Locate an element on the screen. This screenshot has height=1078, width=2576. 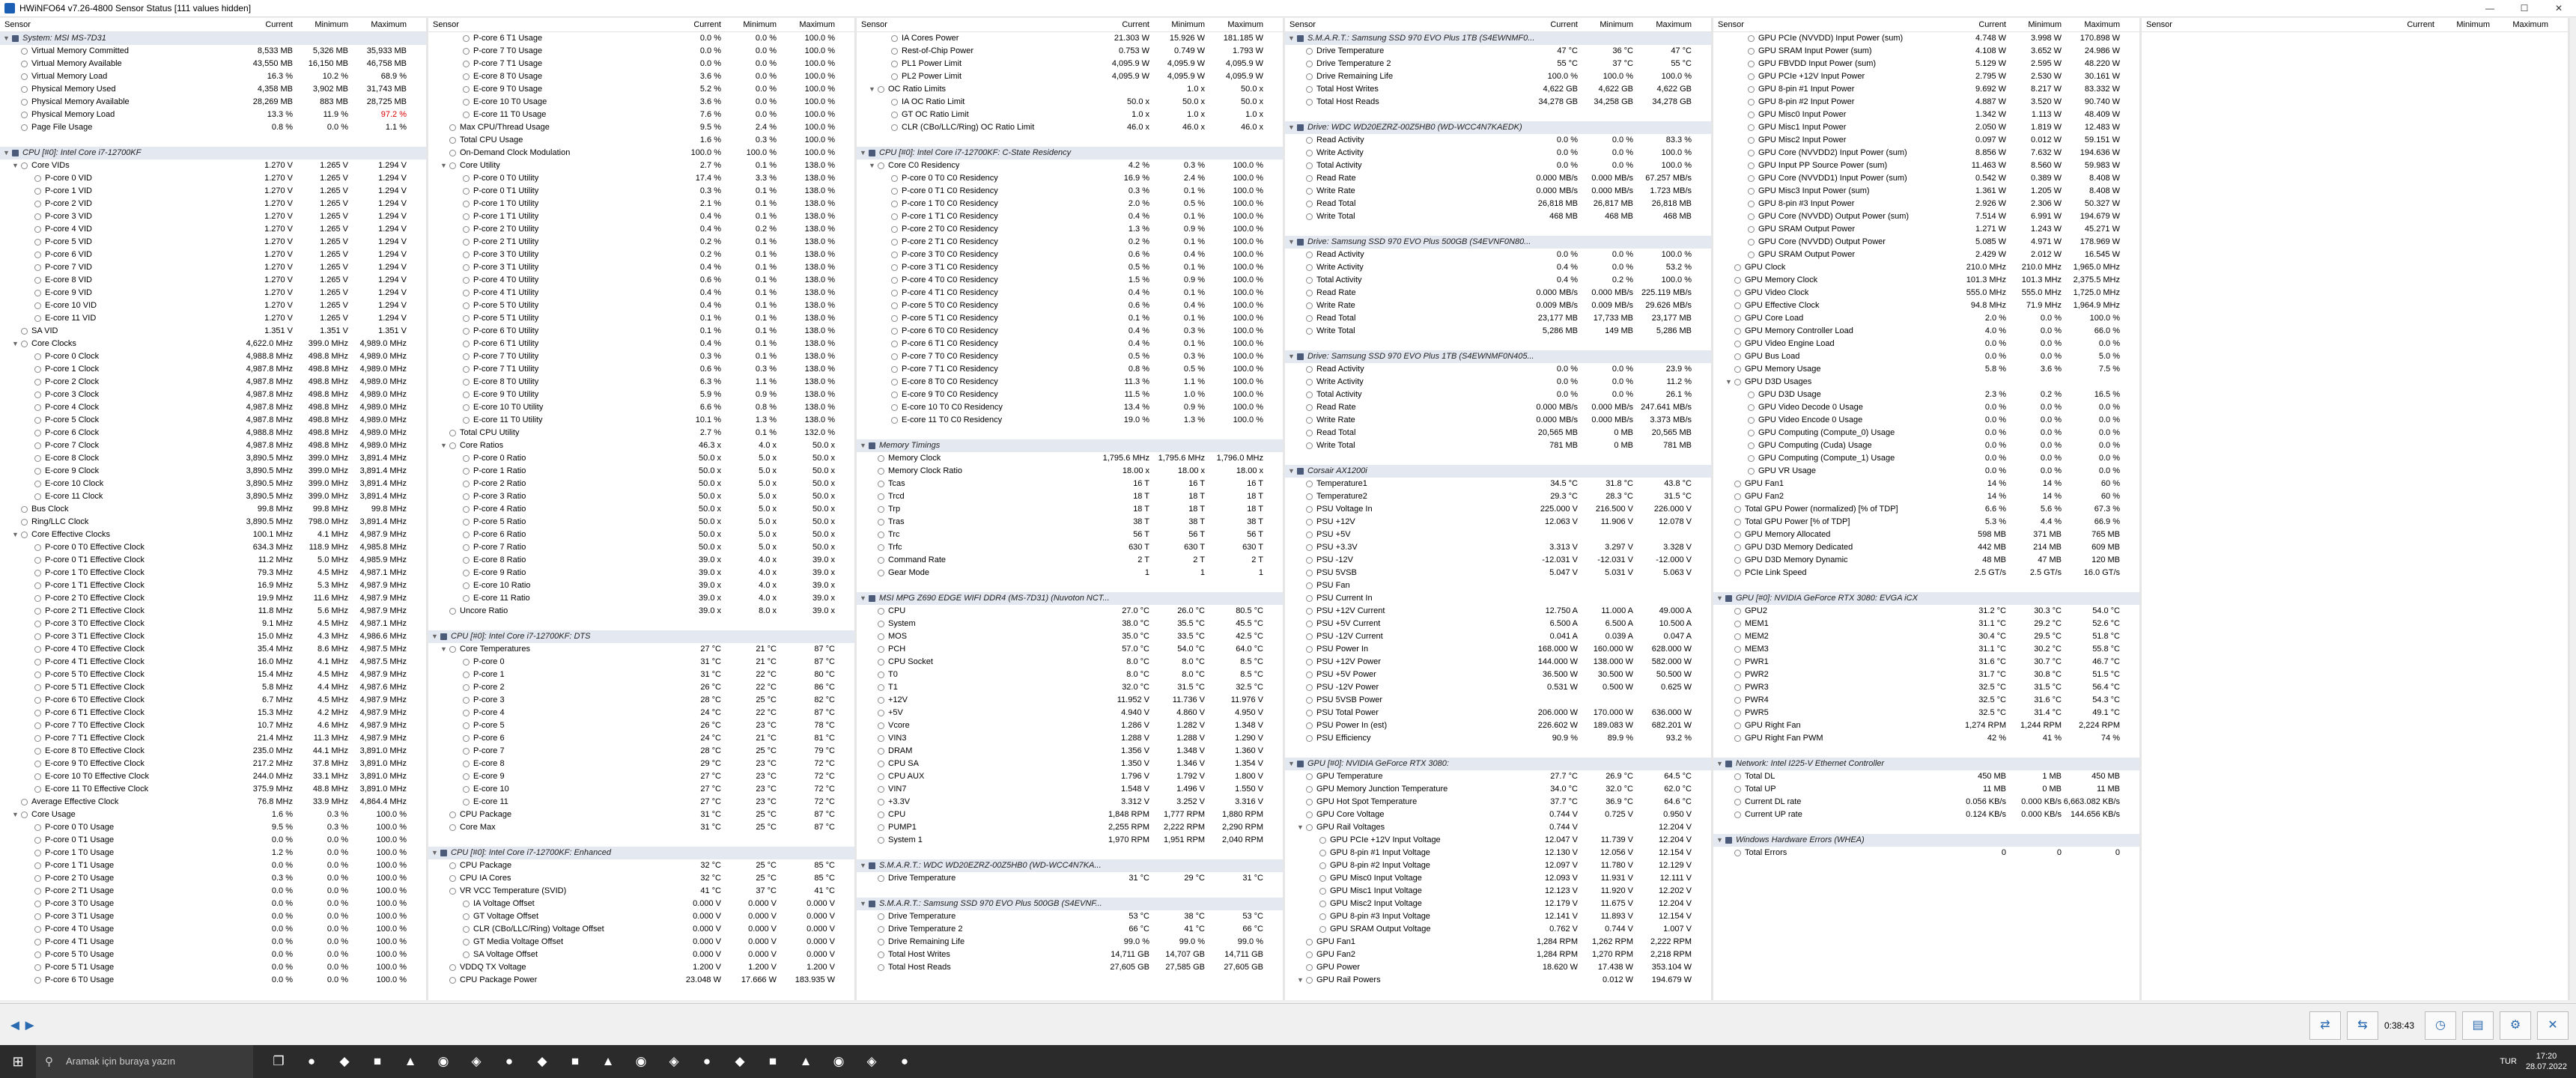
sensor-row: Core Max 31 °C 25 °C 87 °C is located at coordinates (641, 827).